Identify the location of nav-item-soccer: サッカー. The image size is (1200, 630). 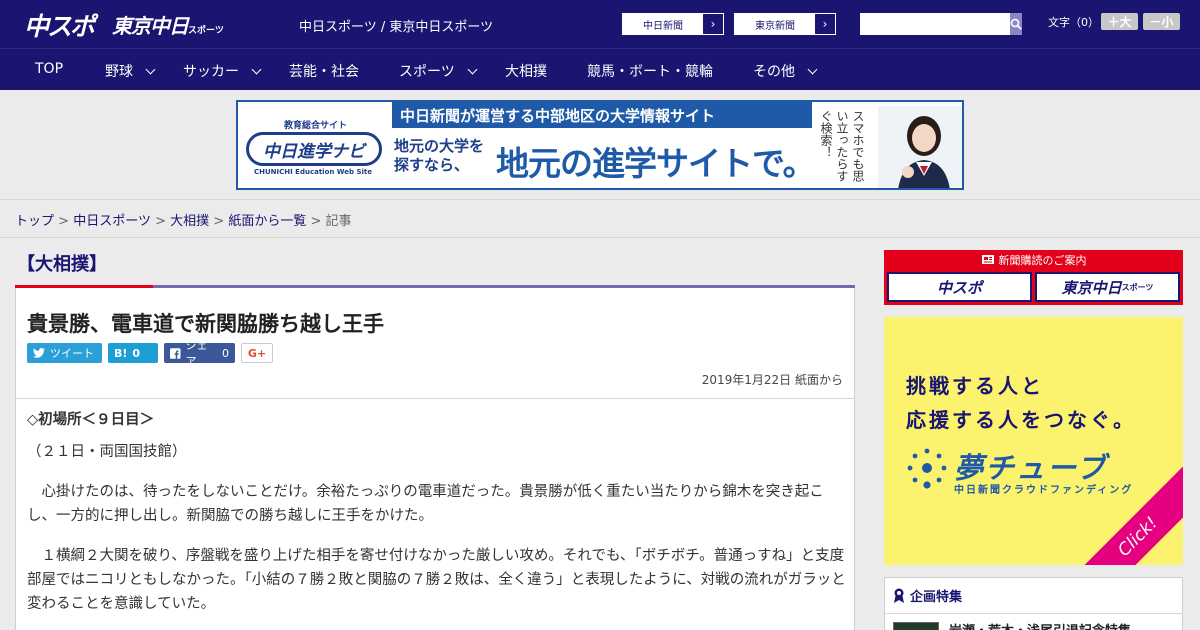
(222, 71).